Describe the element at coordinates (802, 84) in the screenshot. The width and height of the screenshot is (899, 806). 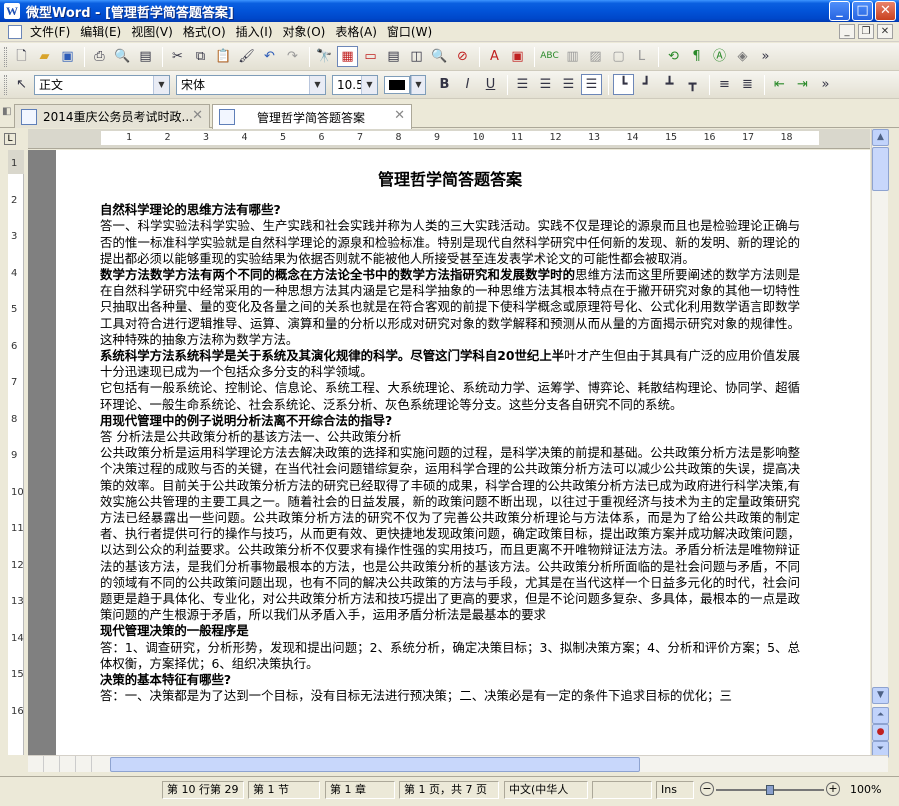
I see `increase-indent-icon: ⇥` at that location.